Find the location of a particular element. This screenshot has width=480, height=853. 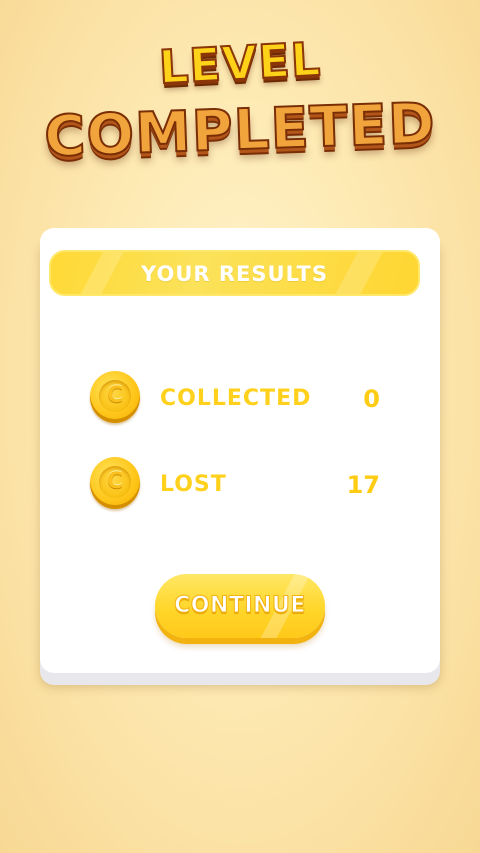

lost-row: C LOST 17 is located at coordinates (235, 485).